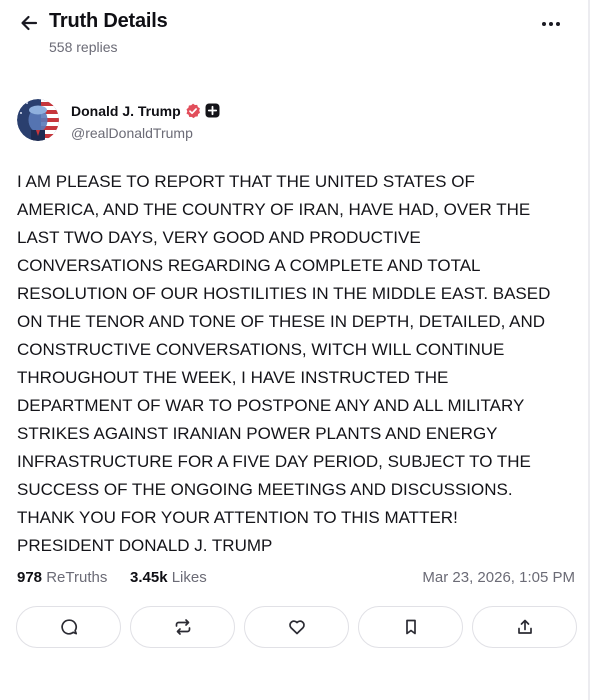 The width and height of the screenshot is (590, 700). Describe the element at coordinates (193, 111) in the screenshot. I see `verified-badge-icon` at that location.